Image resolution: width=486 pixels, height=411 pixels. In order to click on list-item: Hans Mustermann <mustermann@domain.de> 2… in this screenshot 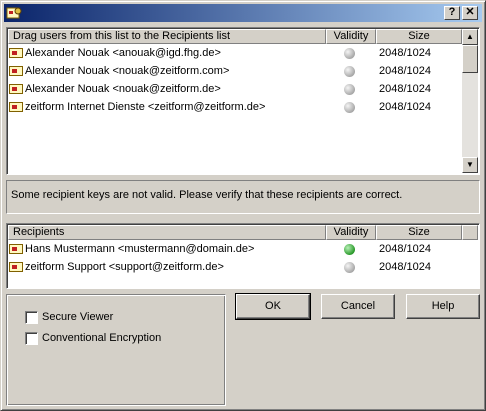, I will do `click(243, 249)`.